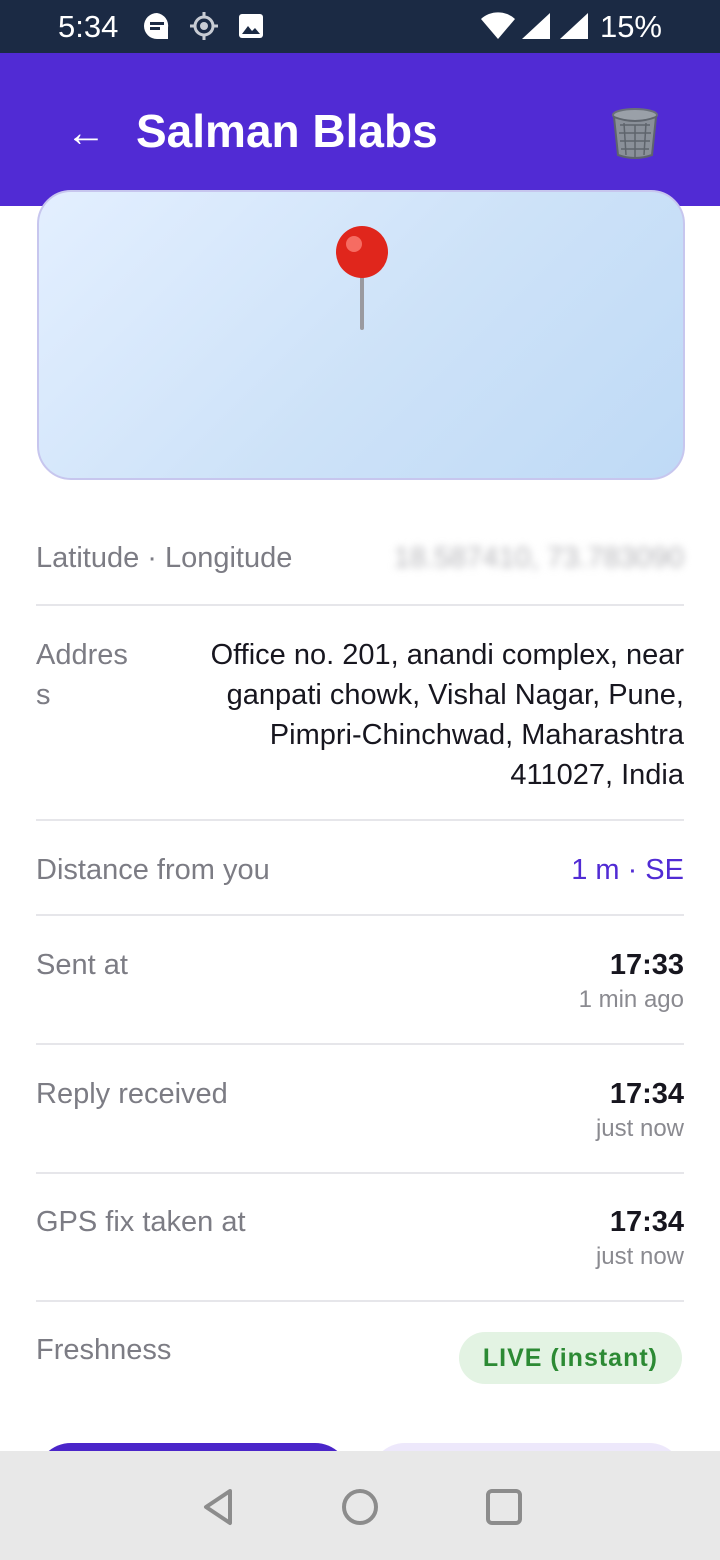 Image resolution: width=720 pixels, height=1560 pixels. I want to click on page-title: Salman Blabs, so click(287, 131).